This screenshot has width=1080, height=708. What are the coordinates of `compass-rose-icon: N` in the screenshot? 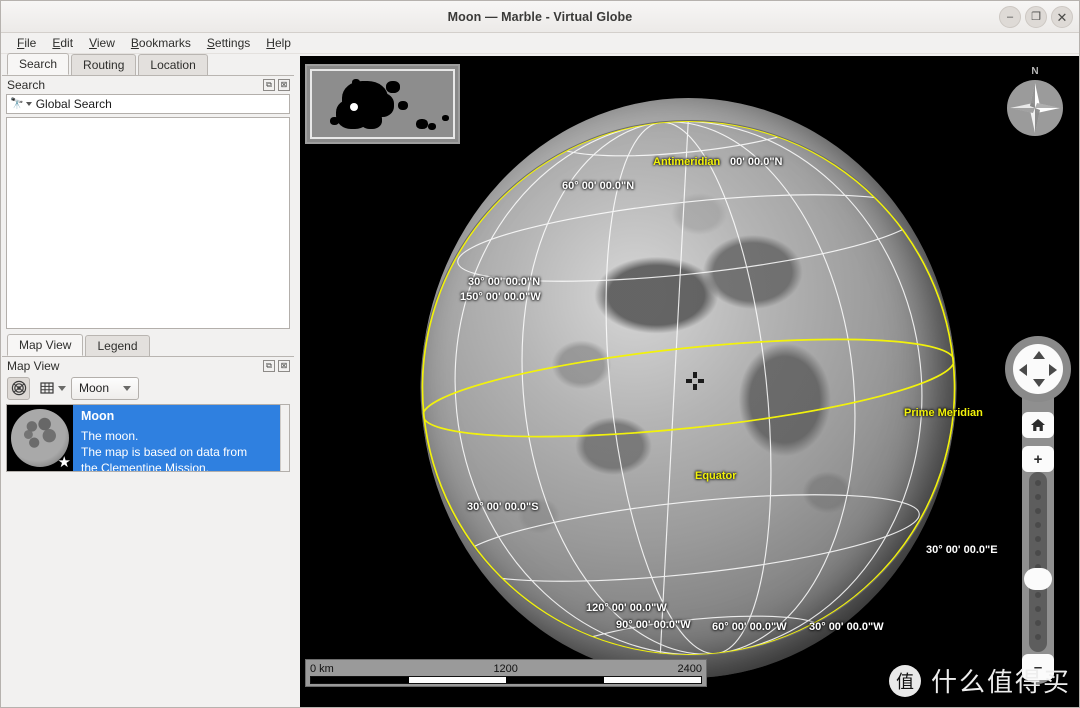 It's located at (1035, 105).